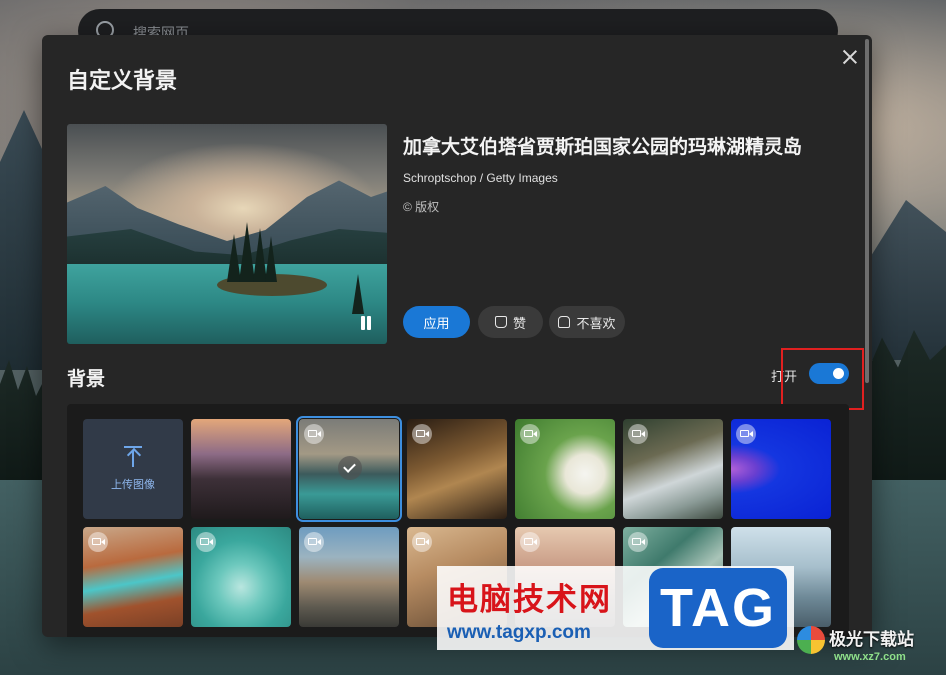 The width and height of the screenshot is (946, 675). What do you see at coordinates (871, 639) in the screenshot?
I see `watermark-site2-name: 极光下载站` at bounding box center [871, 639].